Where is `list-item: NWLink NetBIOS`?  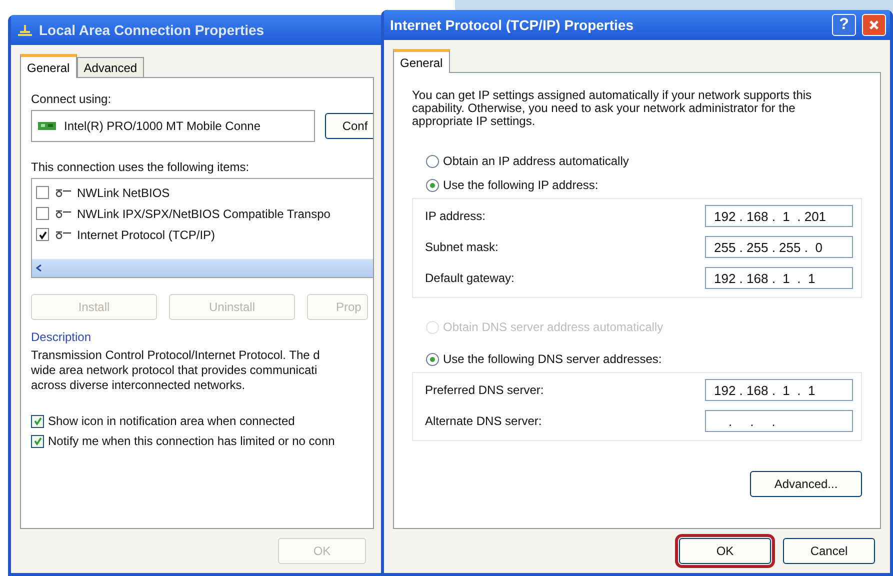
list-item: NWLink NetBIOS is located at coordinates (123, 193).